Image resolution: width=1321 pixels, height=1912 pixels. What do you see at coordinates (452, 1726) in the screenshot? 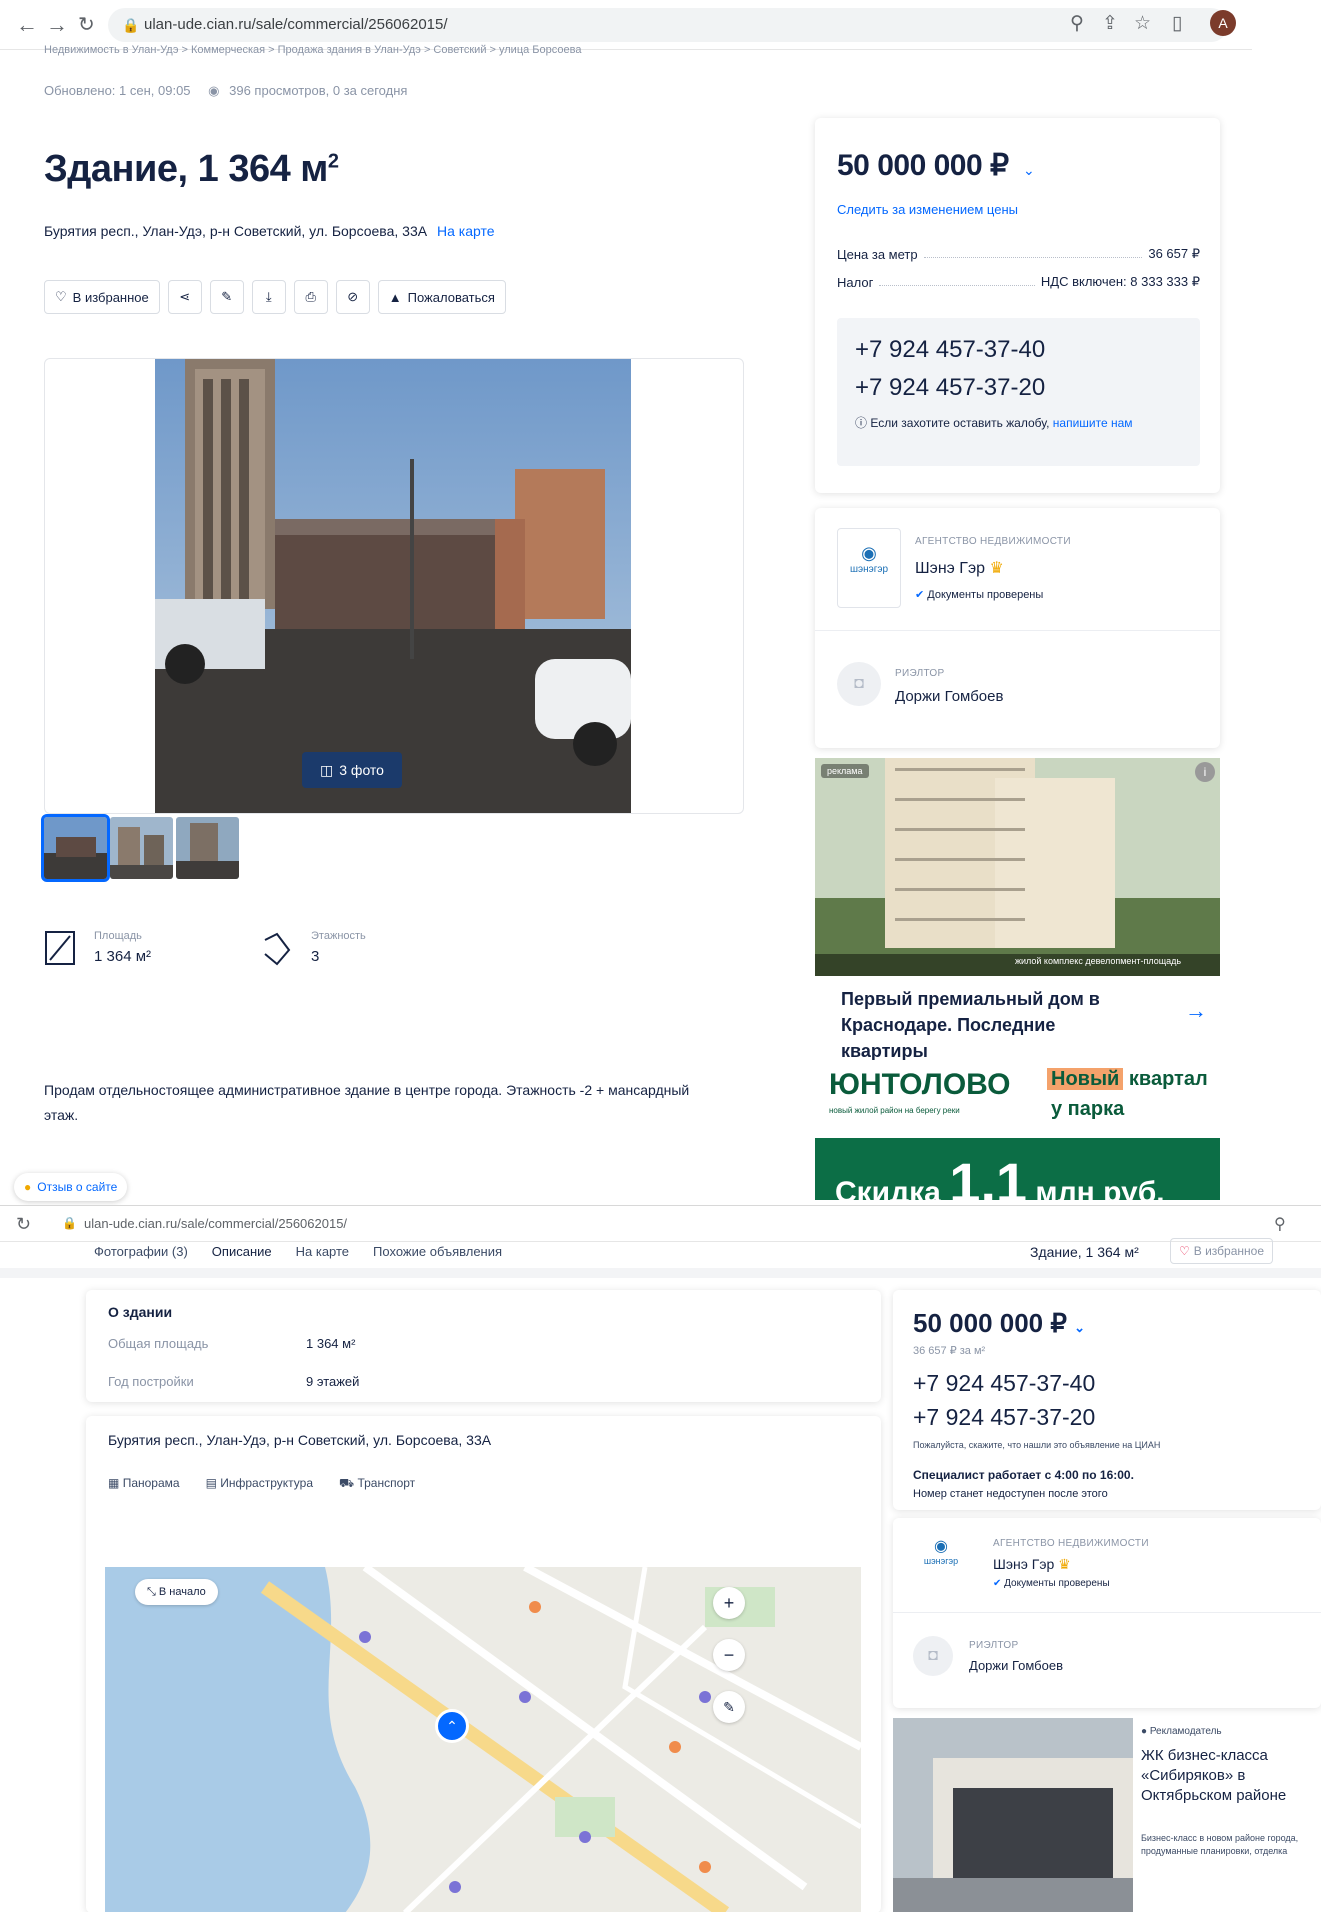
I see `map-pin-icon: ⌃` at bounding box center [452, 1726].